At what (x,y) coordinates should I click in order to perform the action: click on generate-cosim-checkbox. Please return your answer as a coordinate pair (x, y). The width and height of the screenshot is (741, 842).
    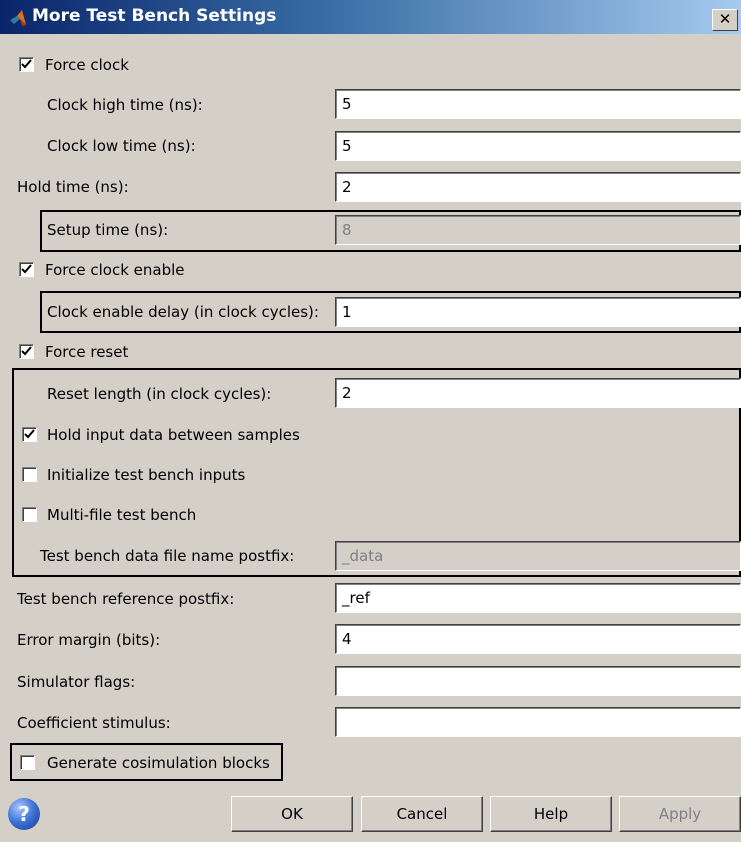
    Looking at the image, I should click on (27, 762).